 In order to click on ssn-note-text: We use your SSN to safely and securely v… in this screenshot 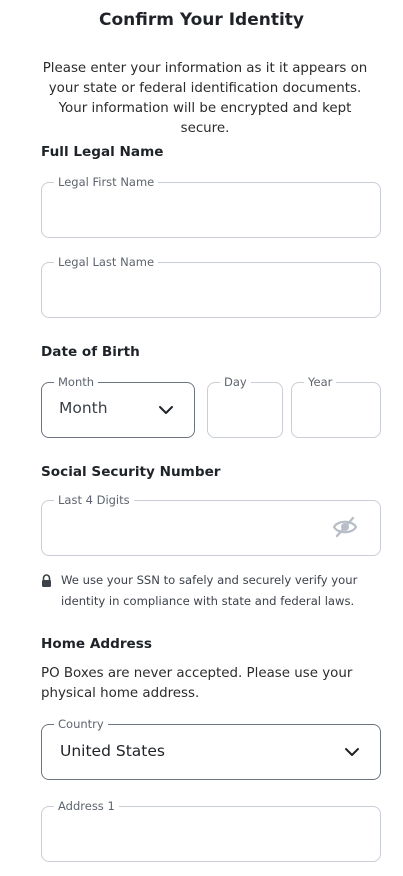, I will do `click(209, 590)`.